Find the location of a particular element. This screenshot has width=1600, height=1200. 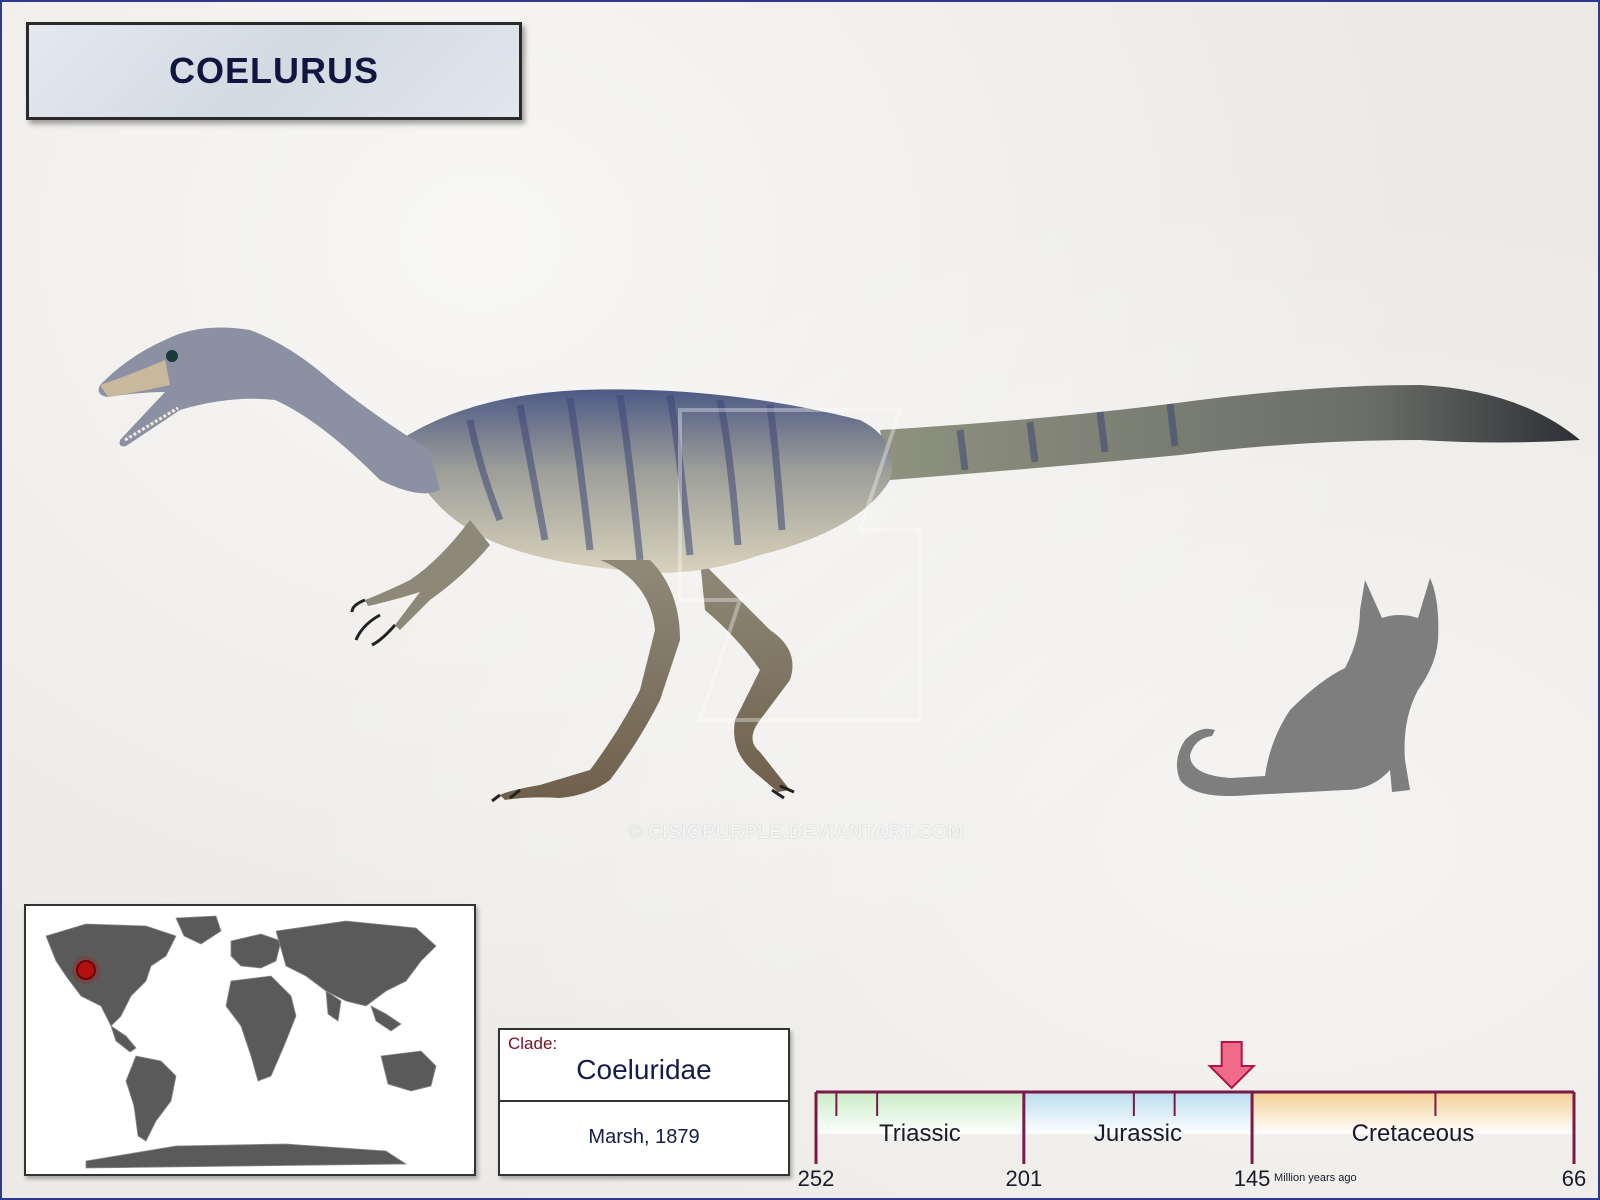

watermark-text: © CISIOPURPLE.DEVIANTART.COM is located at coordinates (796, 832).